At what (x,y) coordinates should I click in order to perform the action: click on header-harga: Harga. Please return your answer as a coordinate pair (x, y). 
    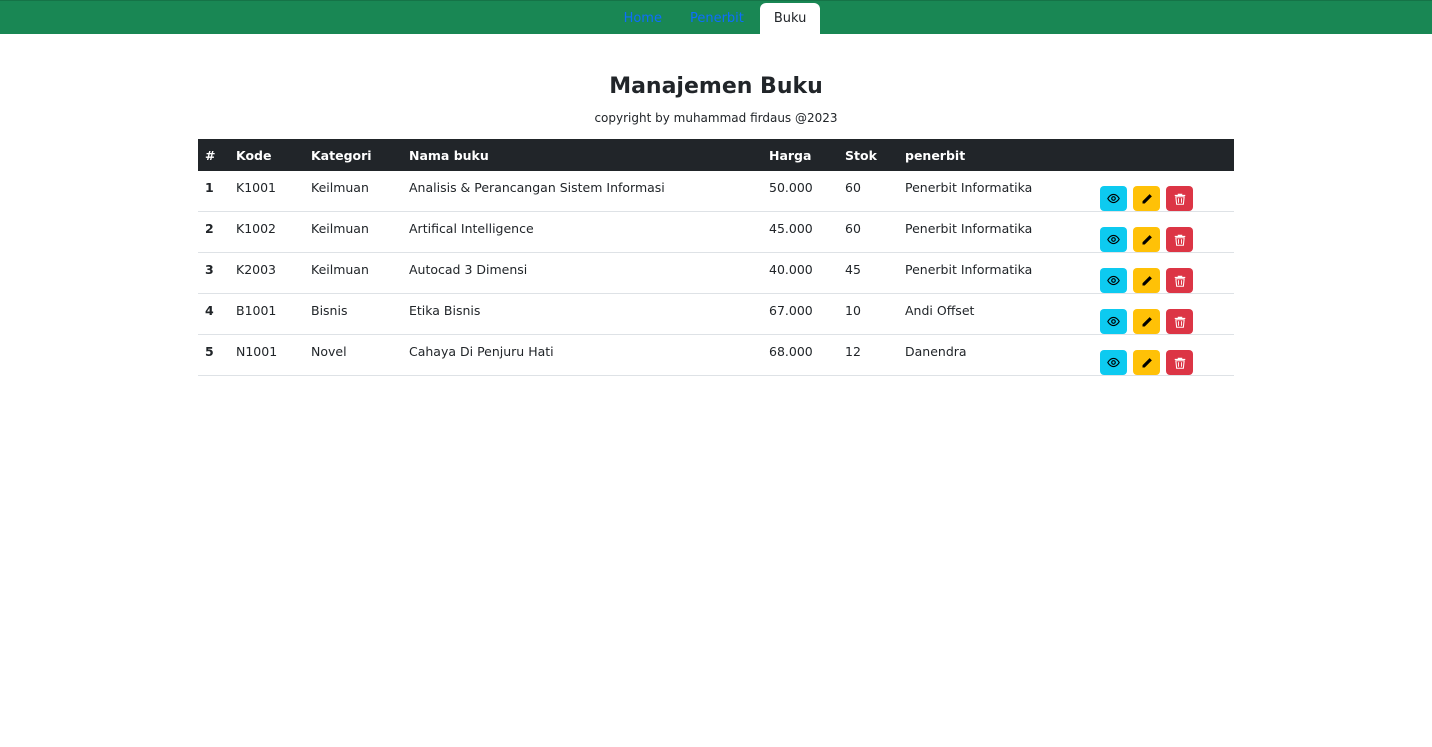
    Looking at the image, I should click on (790, 155).